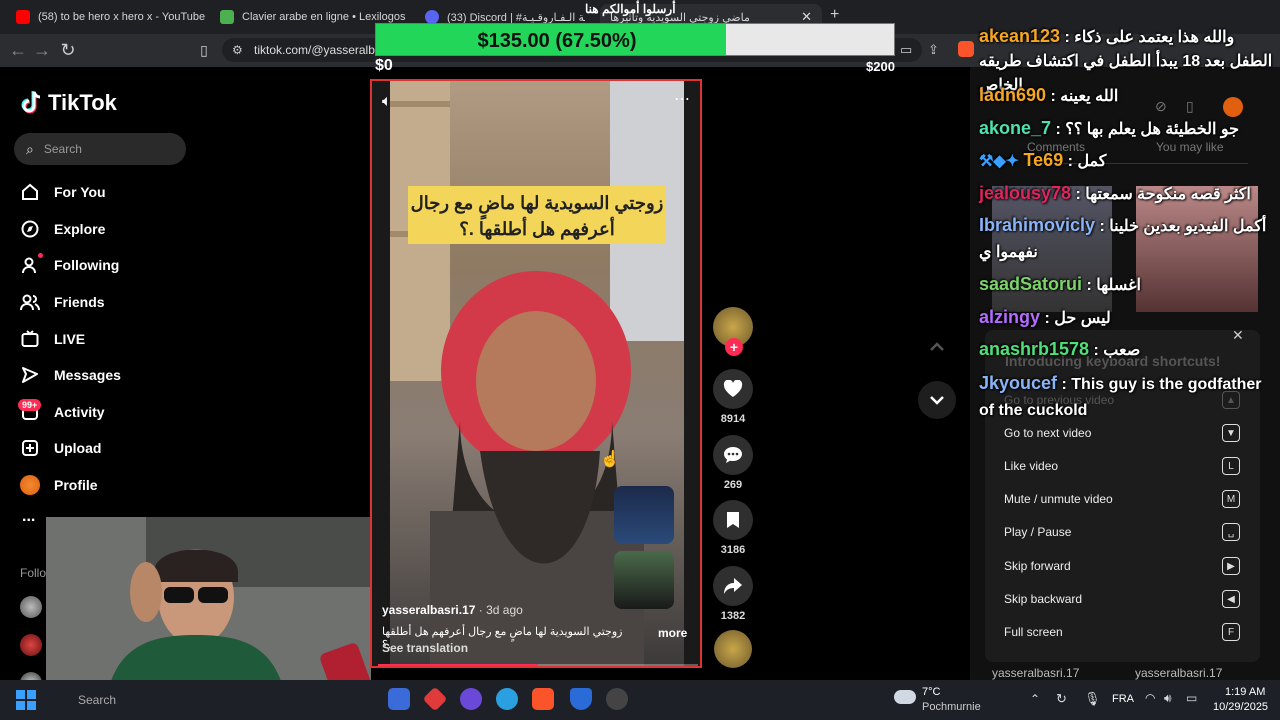 The height and width of the screenshot is (720, 1280). What do you see at coordinates (543, 699) in the screenshot?
I see `brave-icon` at bounding box center [543, 699].